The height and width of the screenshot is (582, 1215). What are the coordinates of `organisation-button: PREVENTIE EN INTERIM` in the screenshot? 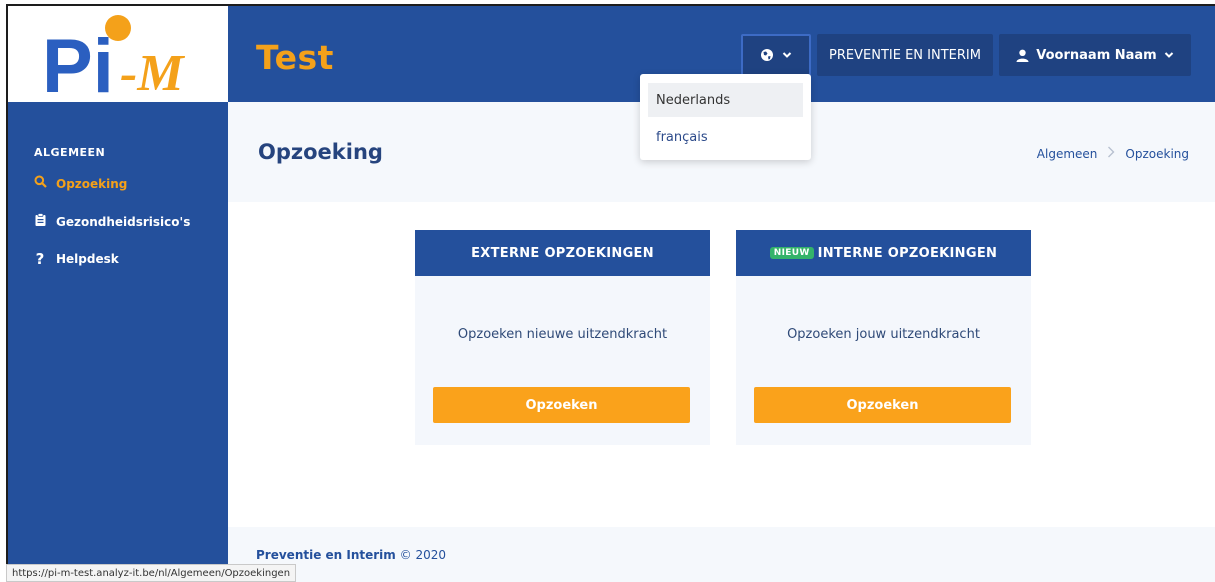 It's located at (905, 55).